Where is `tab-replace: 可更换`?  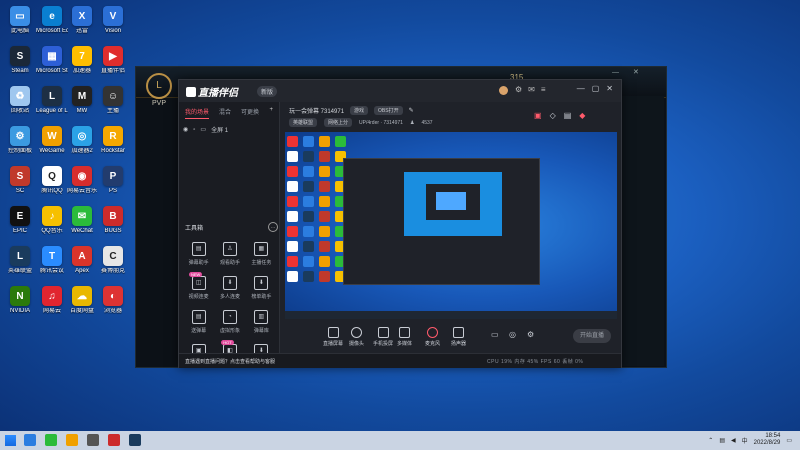
tab-replace: 可更换 is located at coordinates (250, 113).